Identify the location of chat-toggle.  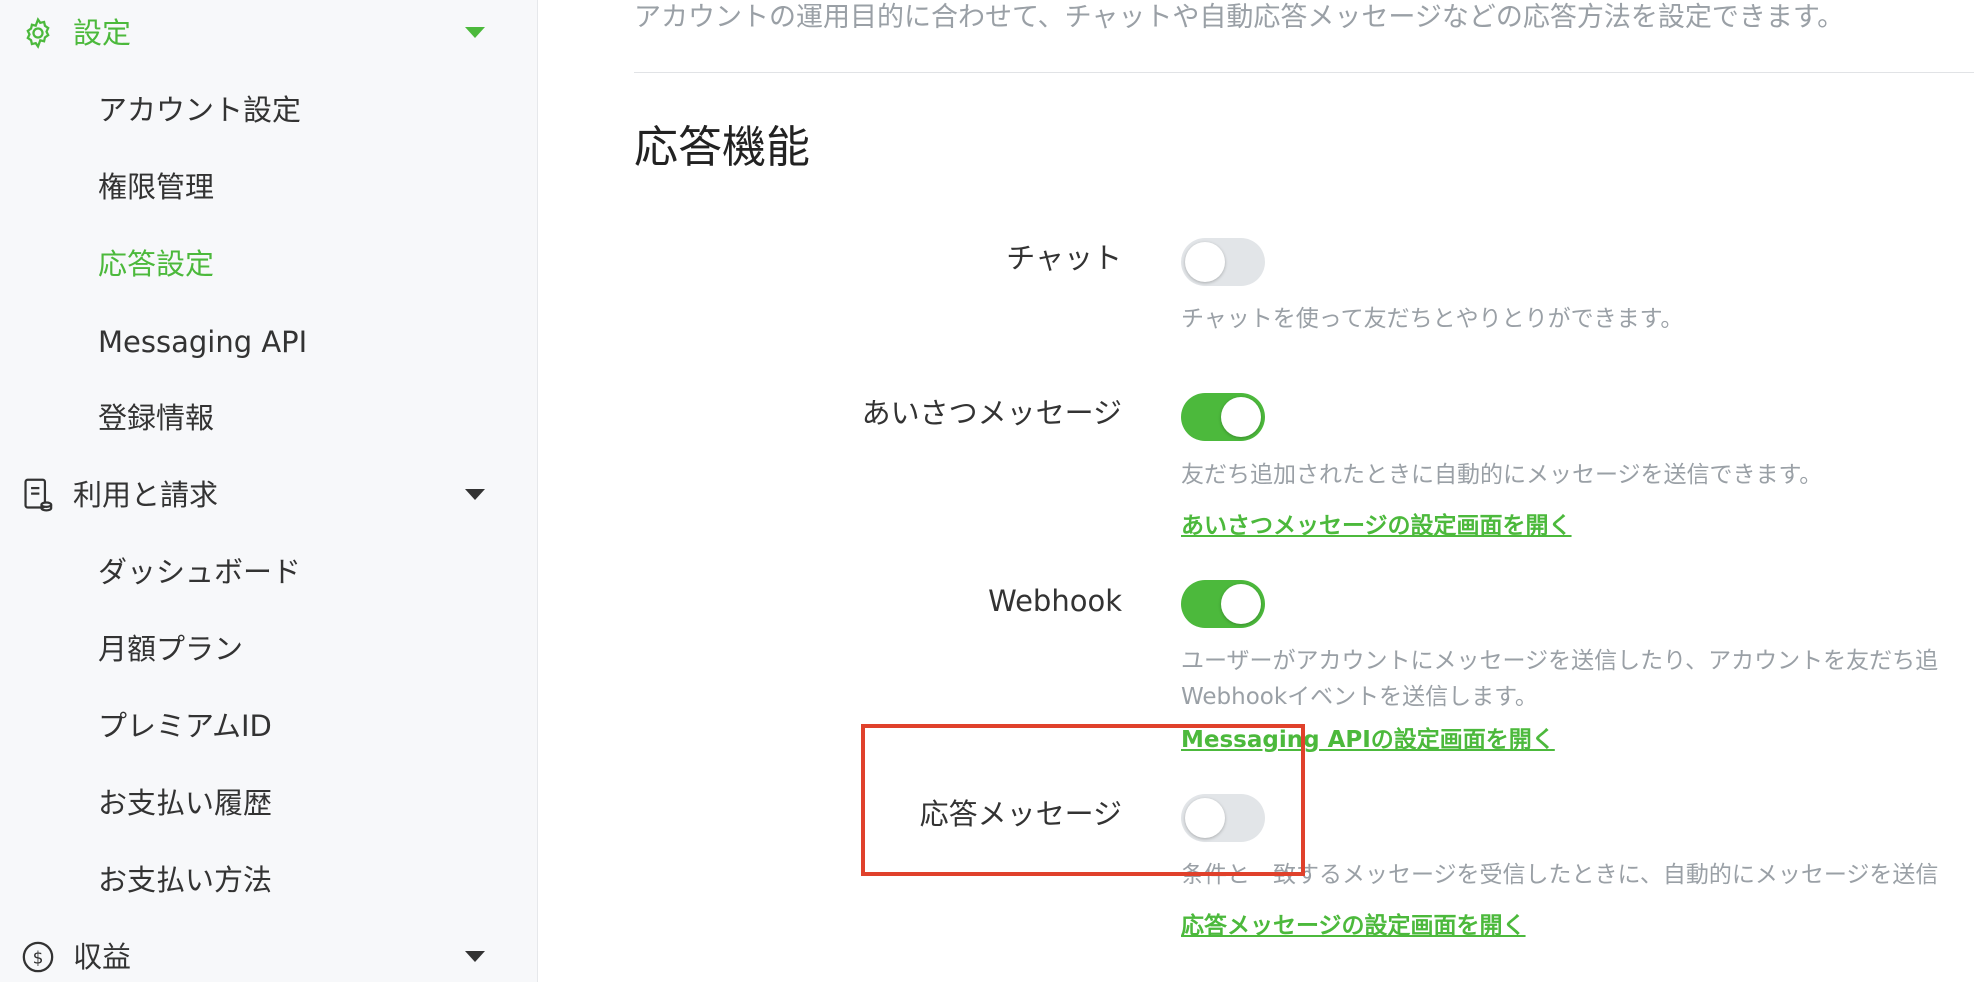
(1223, 262).